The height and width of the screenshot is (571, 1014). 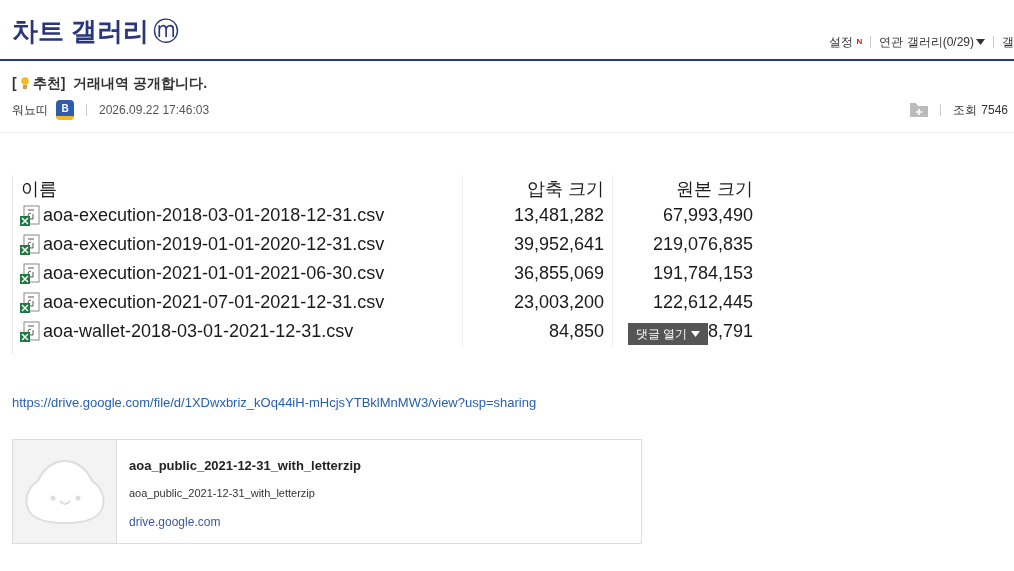 What do you see at coordinates (702, 244) in the screenshot?
I see `original-size: 219,076,835` at bounding box center [702, 244].